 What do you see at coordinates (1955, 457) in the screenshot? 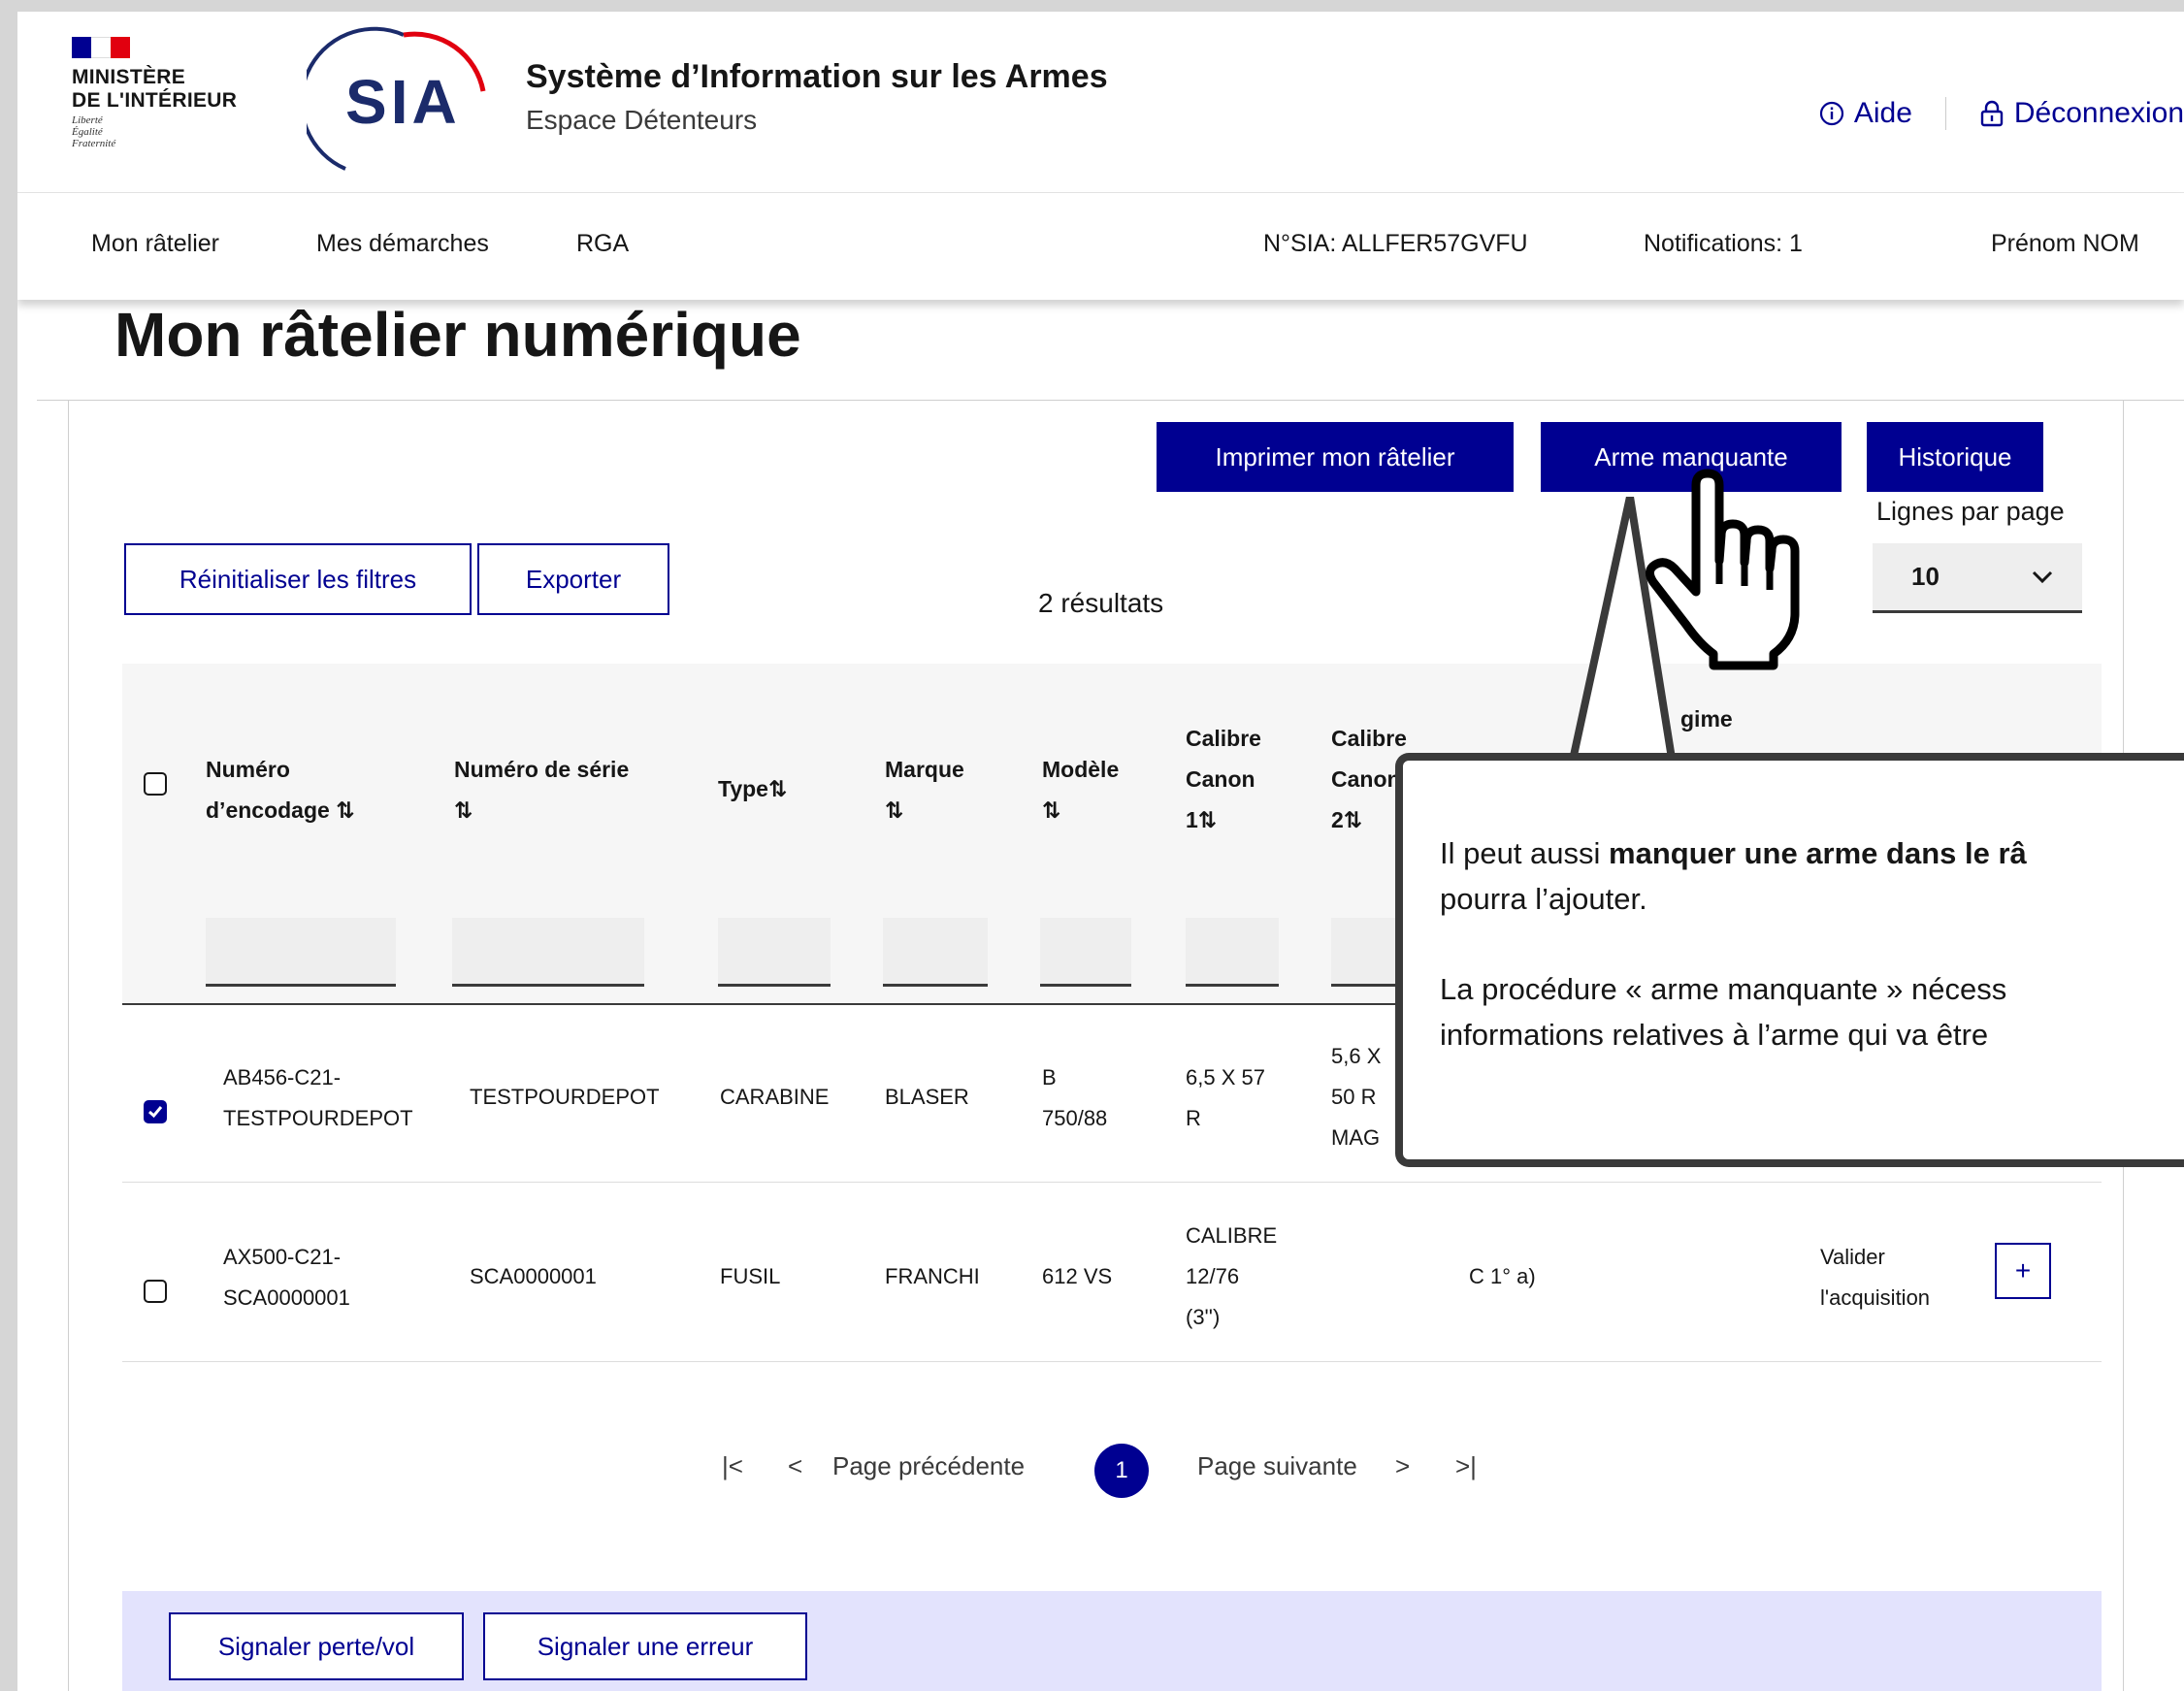
I see `history-button: Historique` at bounding box center [1955, 457].